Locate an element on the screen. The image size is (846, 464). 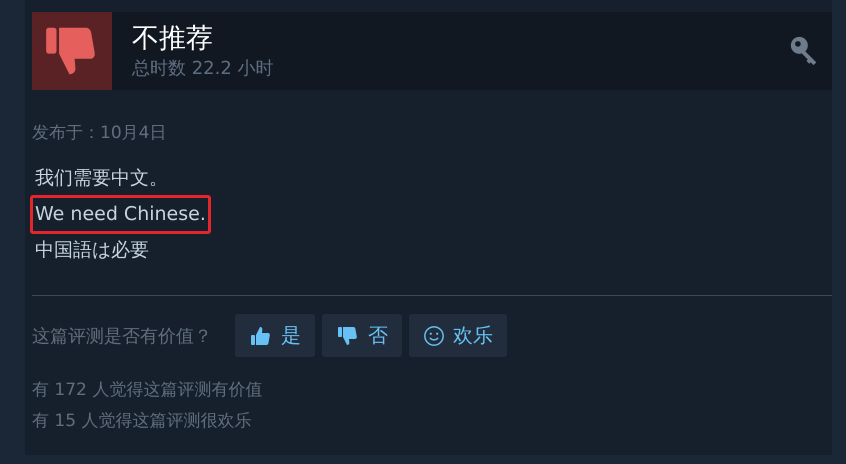
vote-count: 有 15 人觉得这篇评测很欢乐 is located at coordinates (142, 421).